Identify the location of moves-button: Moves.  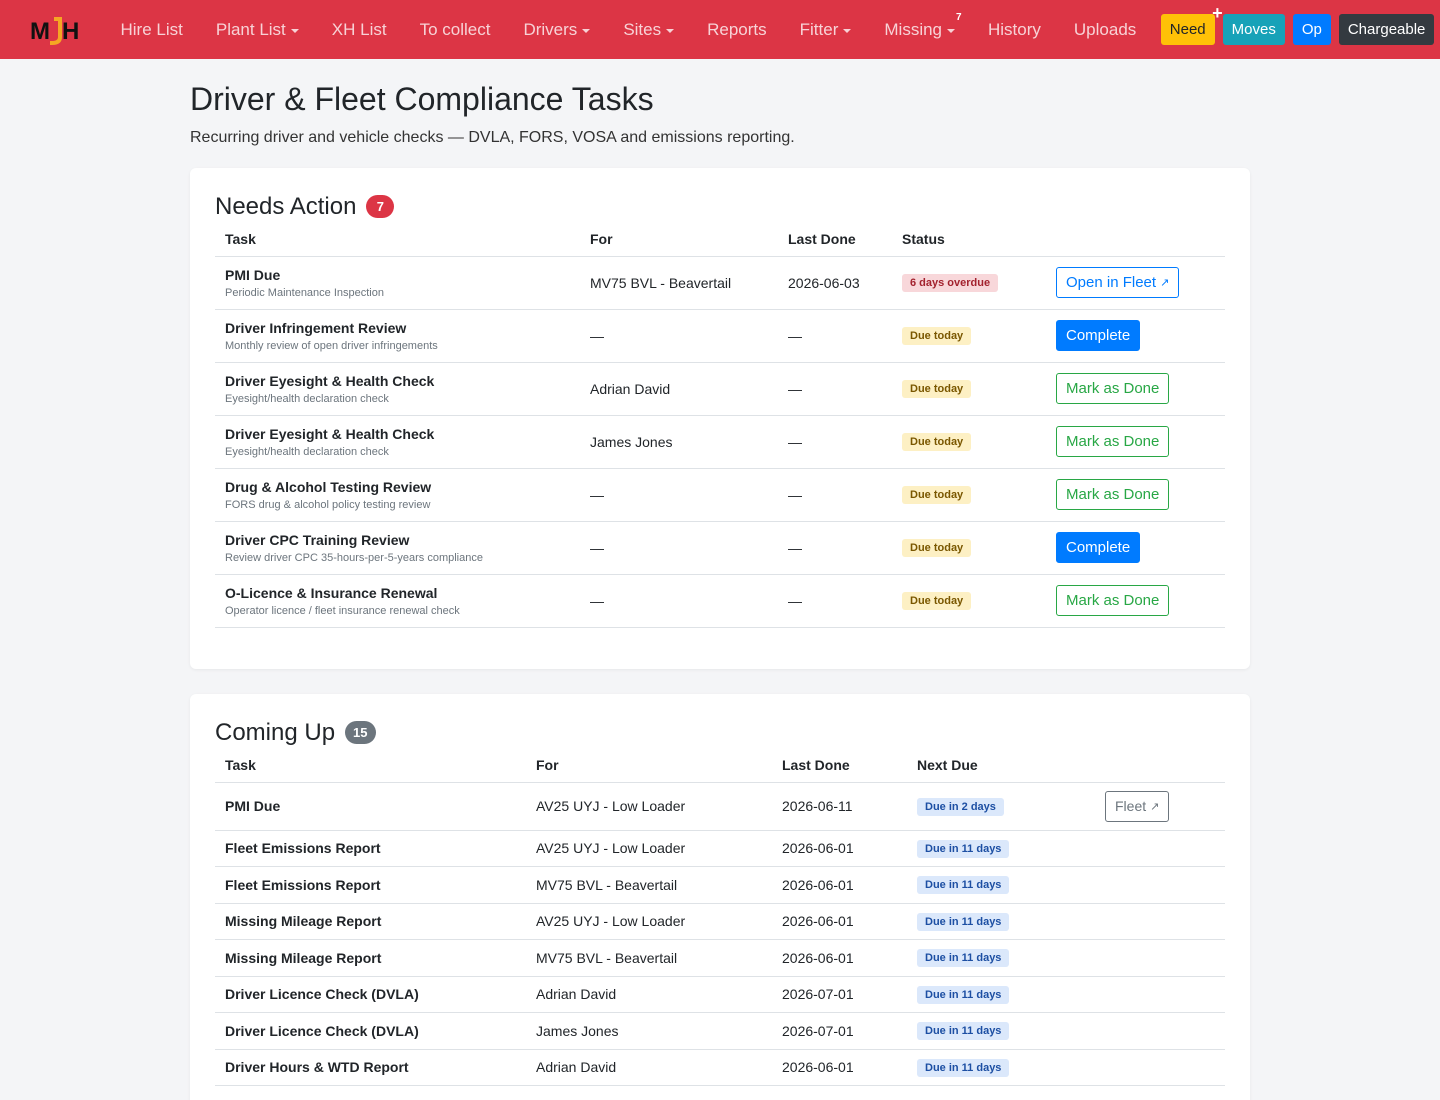
(1253, 29).